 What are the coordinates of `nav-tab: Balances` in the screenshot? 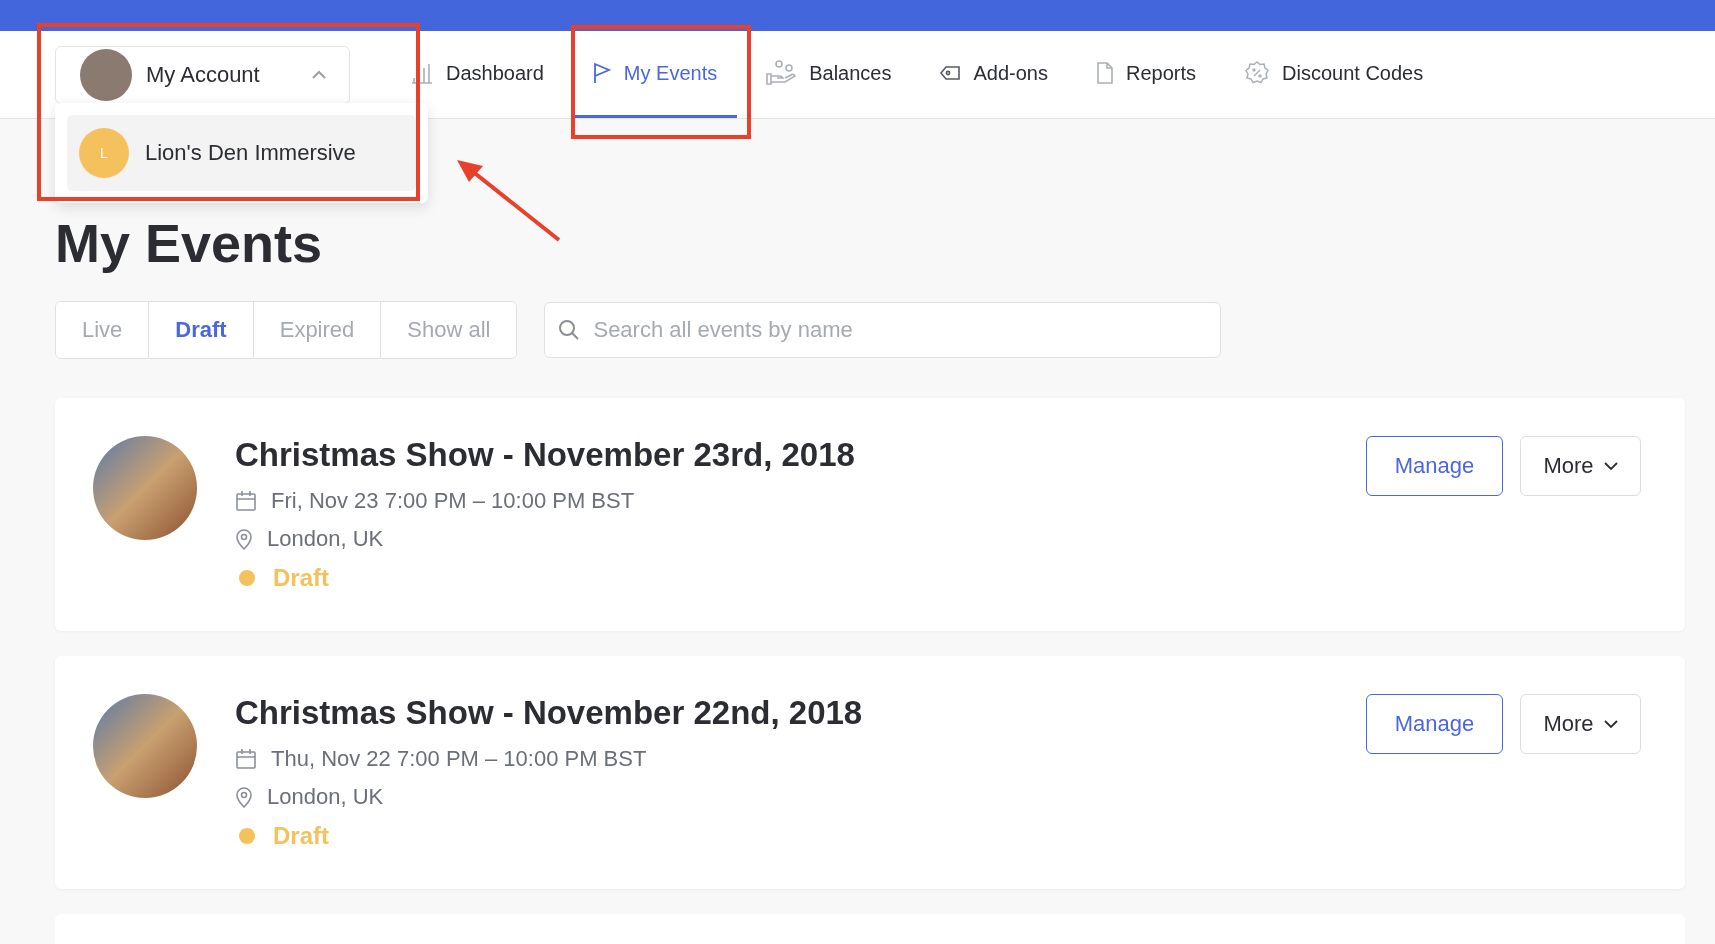 It's located at (828, 74).